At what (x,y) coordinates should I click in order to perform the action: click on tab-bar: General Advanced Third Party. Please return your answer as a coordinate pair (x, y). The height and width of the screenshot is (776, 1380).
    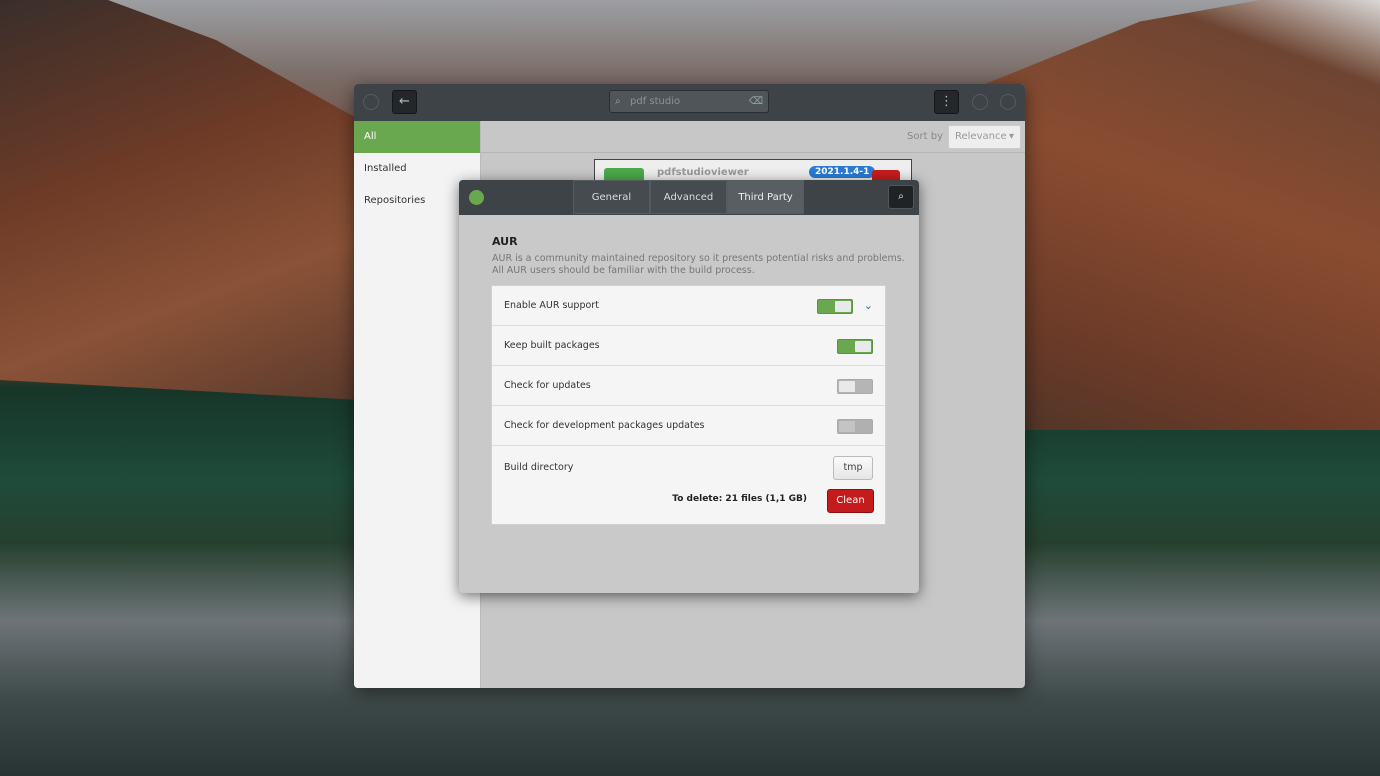
    Looking at the image, I should click on (688, 197).